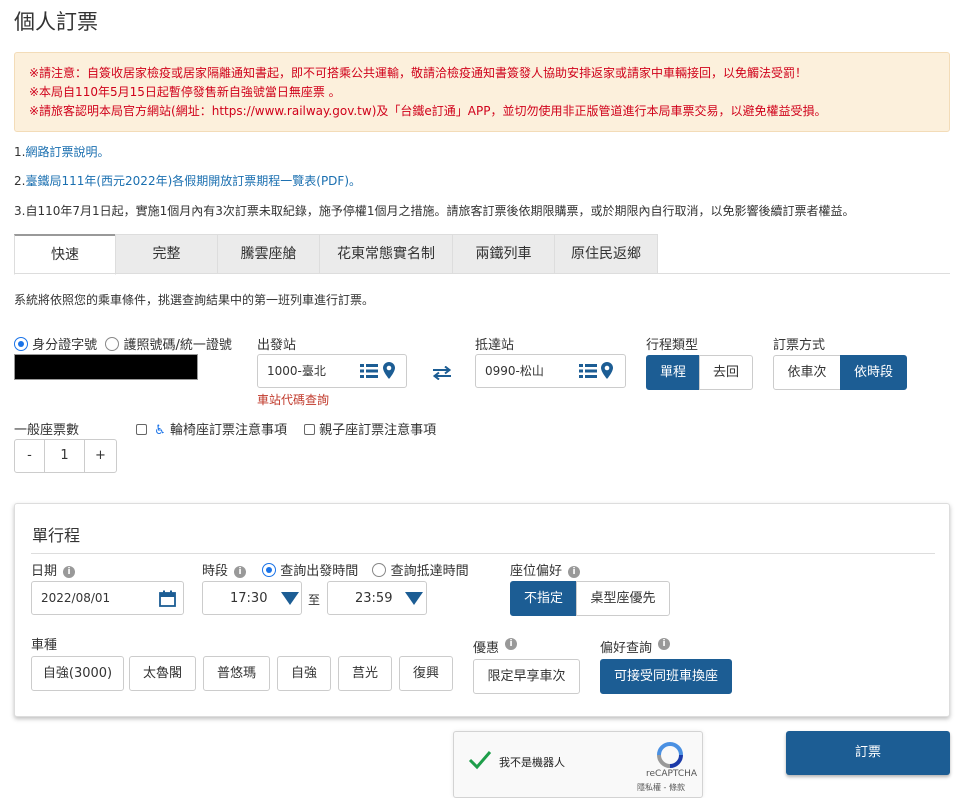  I want to click on tab-indigenous-return: 原住民返鄉, so click(606, 254).